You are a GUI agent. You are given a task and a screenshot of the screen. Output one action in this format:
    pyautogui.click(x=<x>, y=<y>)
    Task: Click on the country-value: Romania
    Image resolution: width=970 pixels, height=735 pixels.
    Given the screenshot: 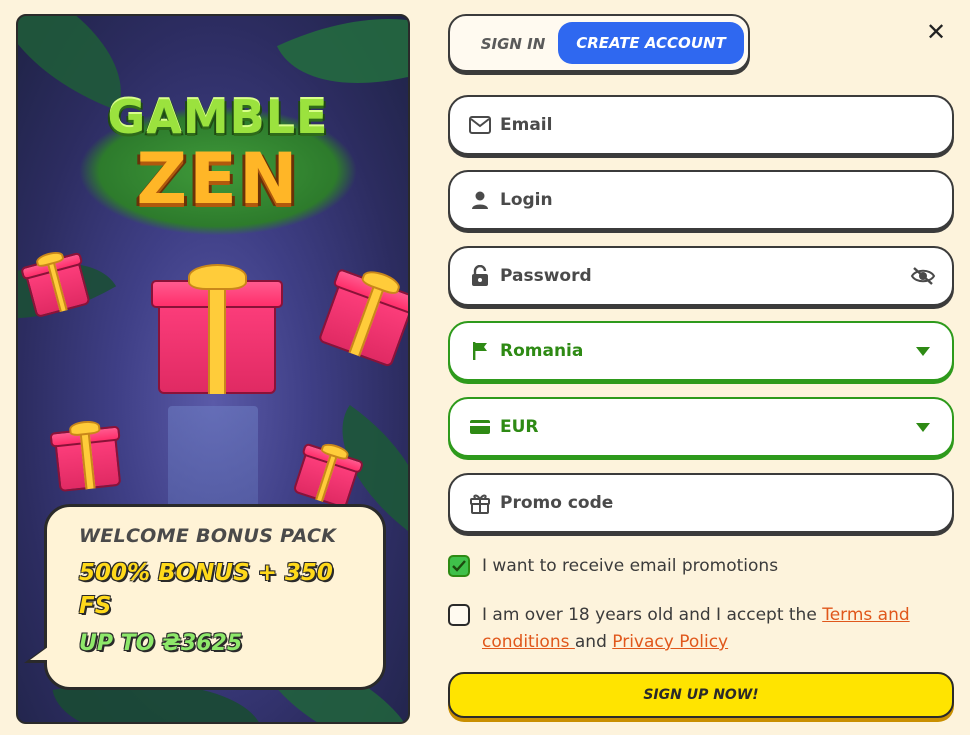 What is the action you would take?
    pyautogui.click(x=542, y=351)
    